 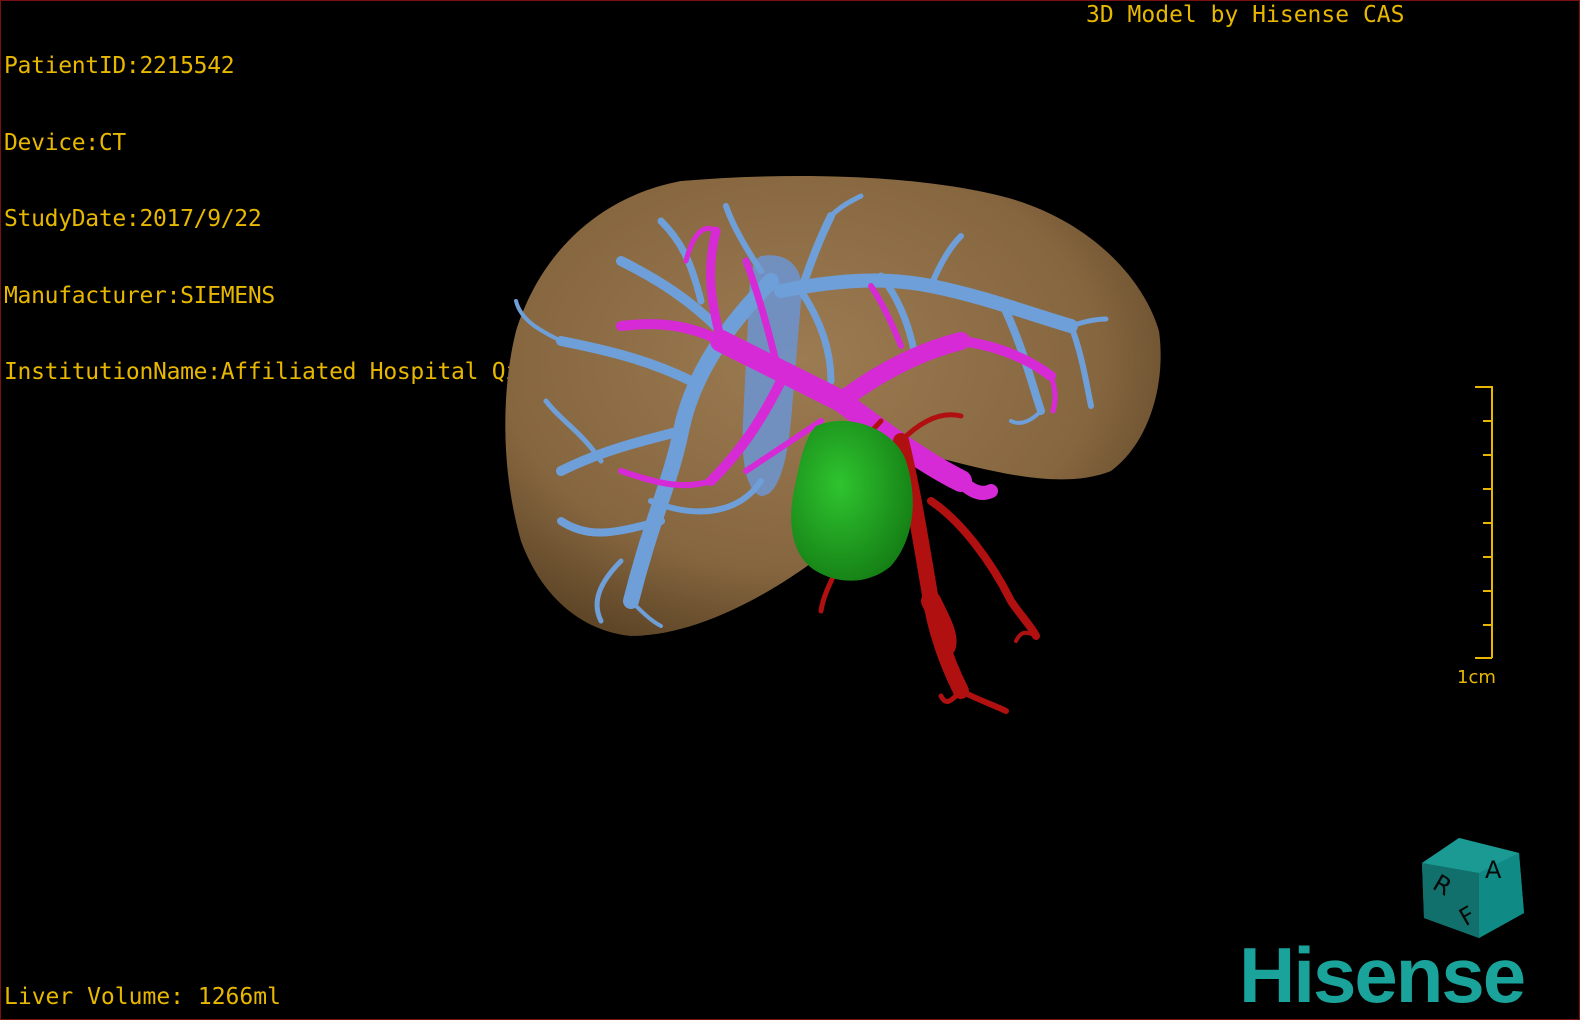 What do you see at coordinates (1474, 888) in the screenshot?
I see `orientation-cube-icon: A R F` at bounding box center [1474, 888].